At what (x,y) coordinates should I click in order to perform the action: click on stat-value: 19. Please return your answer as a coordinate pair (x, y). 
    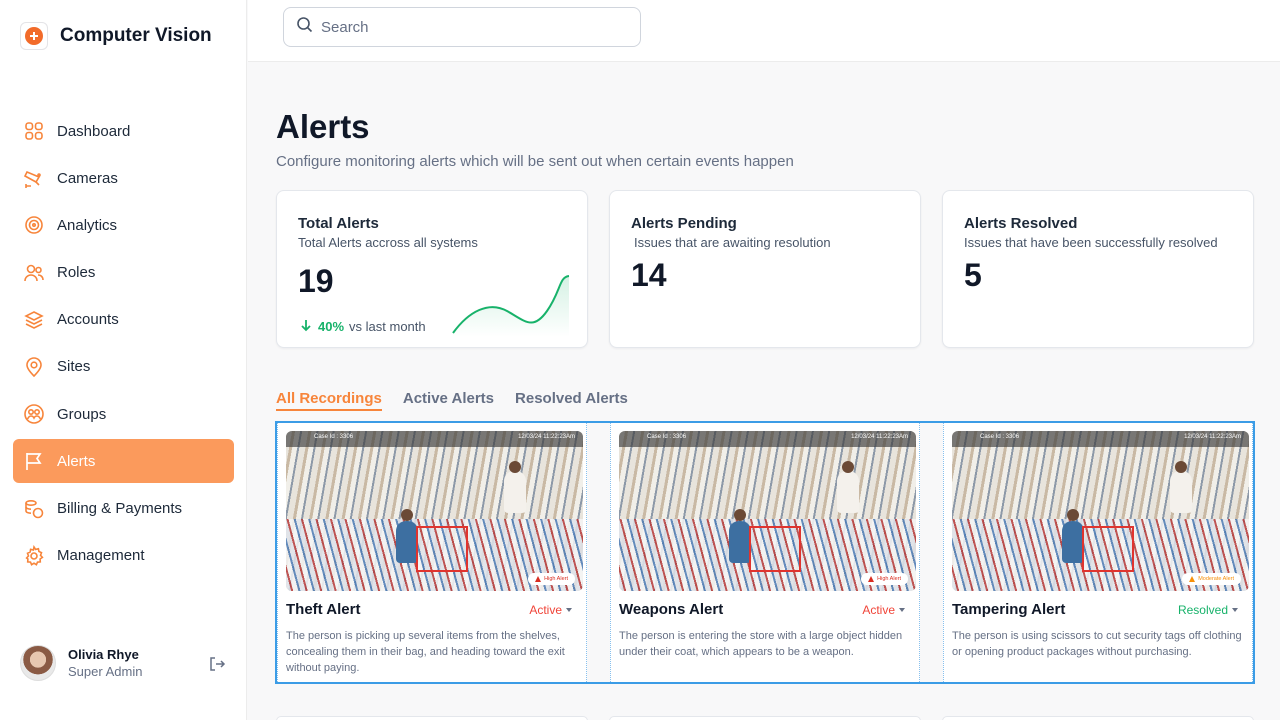
    Looking at the image, I should click on (316, 281).